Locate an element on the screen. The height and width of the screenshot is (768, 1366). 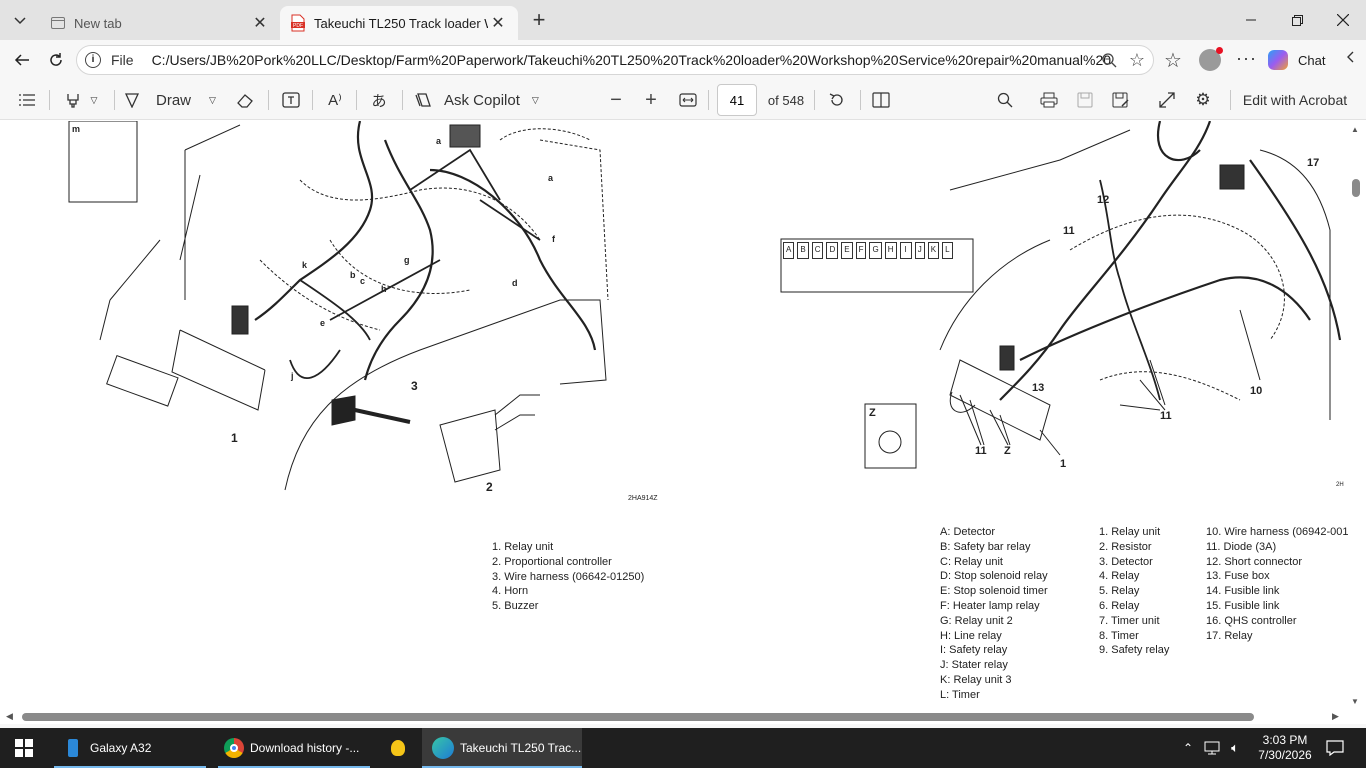
translate-button: あ is located at coordinates (379, 100).